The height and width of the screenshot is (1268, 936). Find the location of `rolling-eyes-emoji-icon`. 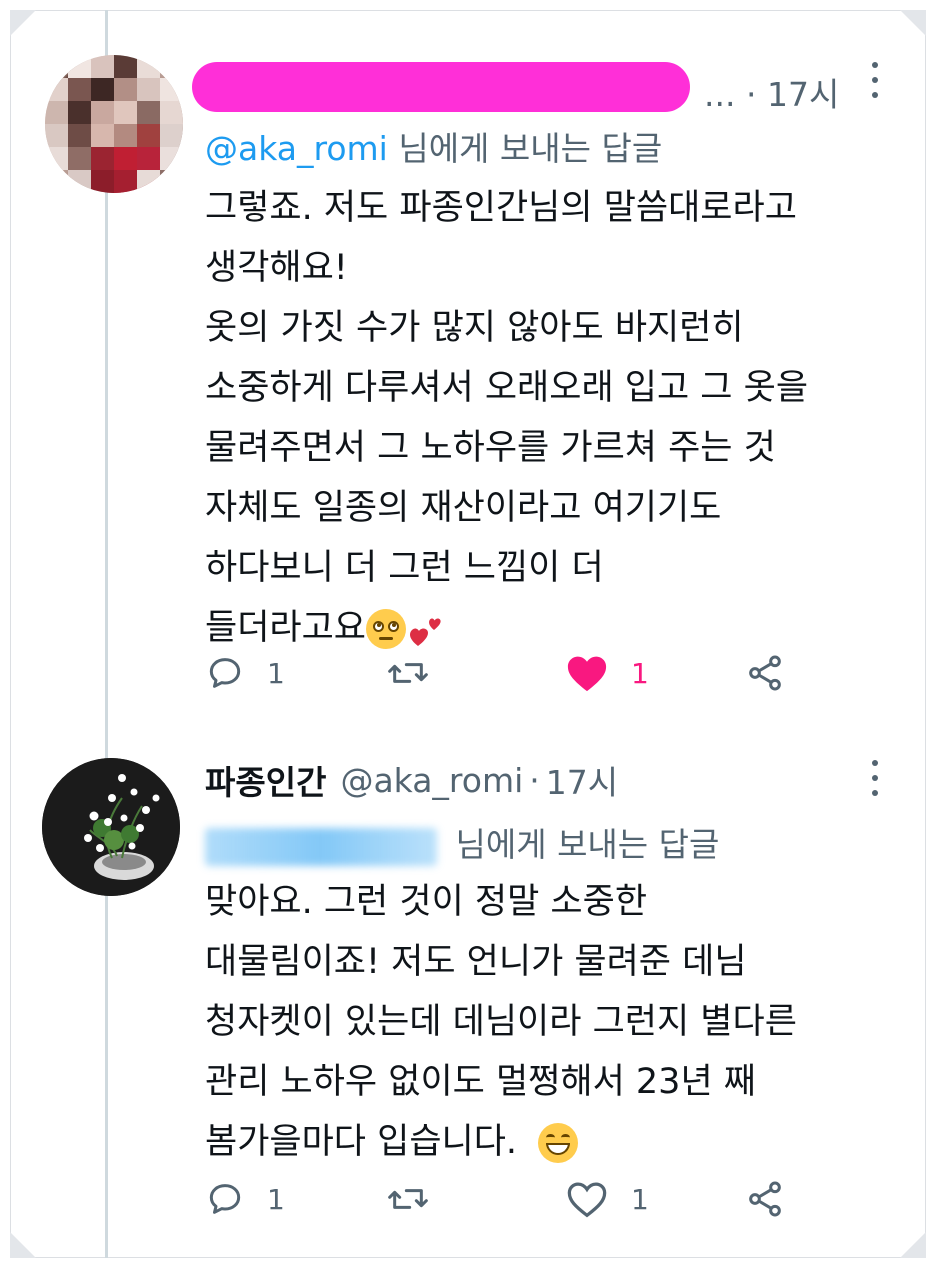

rolling-eyes-emoji-icon is located at coordinates (386, 629).